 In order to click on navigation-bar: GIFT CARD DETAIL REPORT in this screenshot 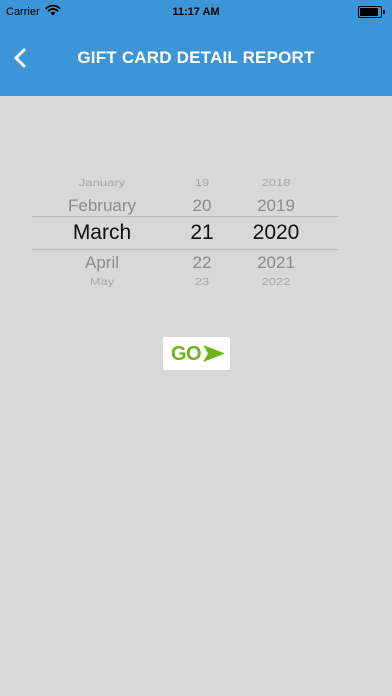, I will do `click(196, 59)`.